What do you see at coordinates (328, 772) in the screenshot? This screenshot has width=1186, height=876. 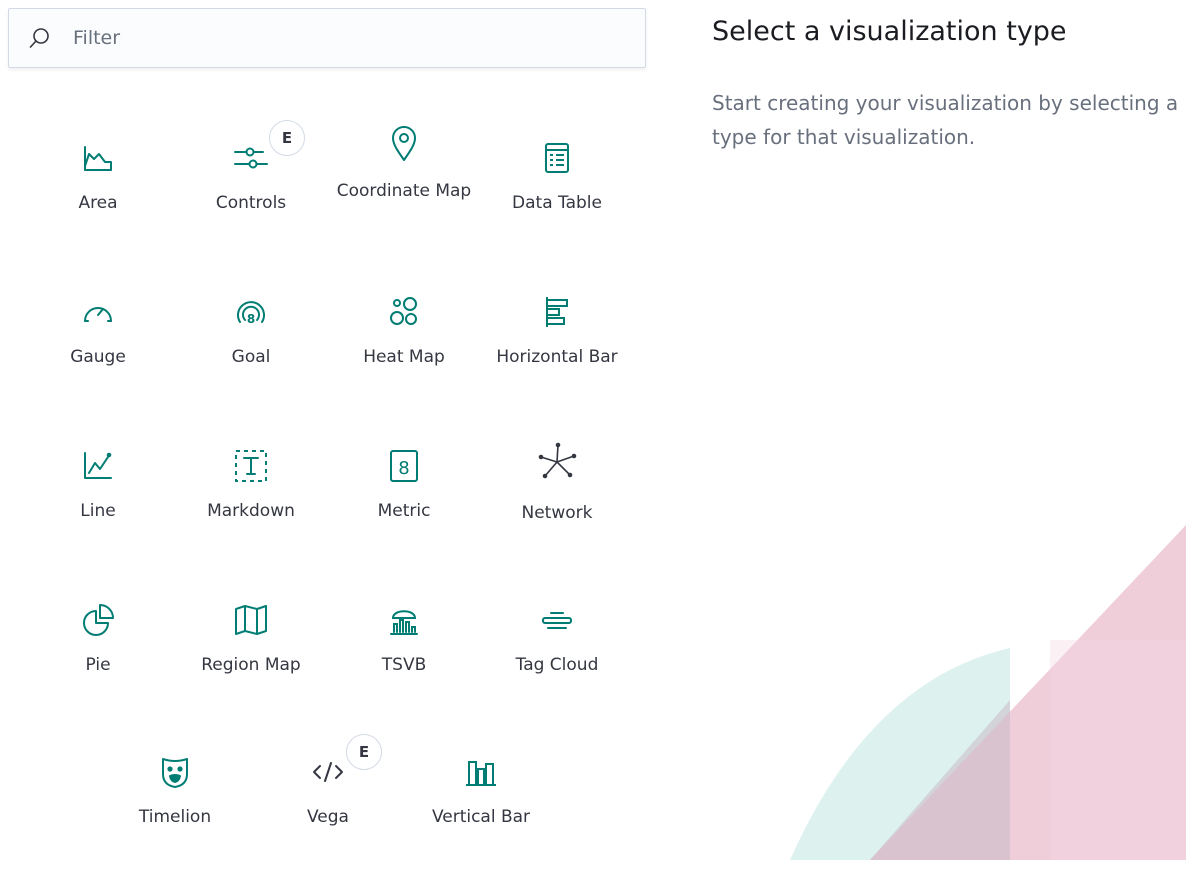 I see `code-icon` at bounding box center [328, 772].